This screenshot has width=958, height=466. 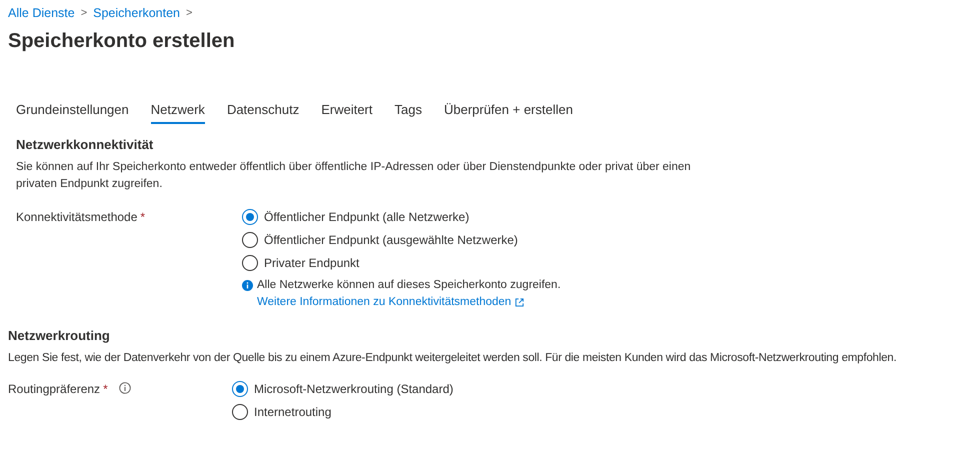 I want to click on section-description: Sie können auf Ihr Speicherkonto entweder öffentlich über öffentliche IP-Adressen oder über Dienstendpunkte oder privat über einen privaten Endpunkt zugreifen., so click(x=354, y=176).